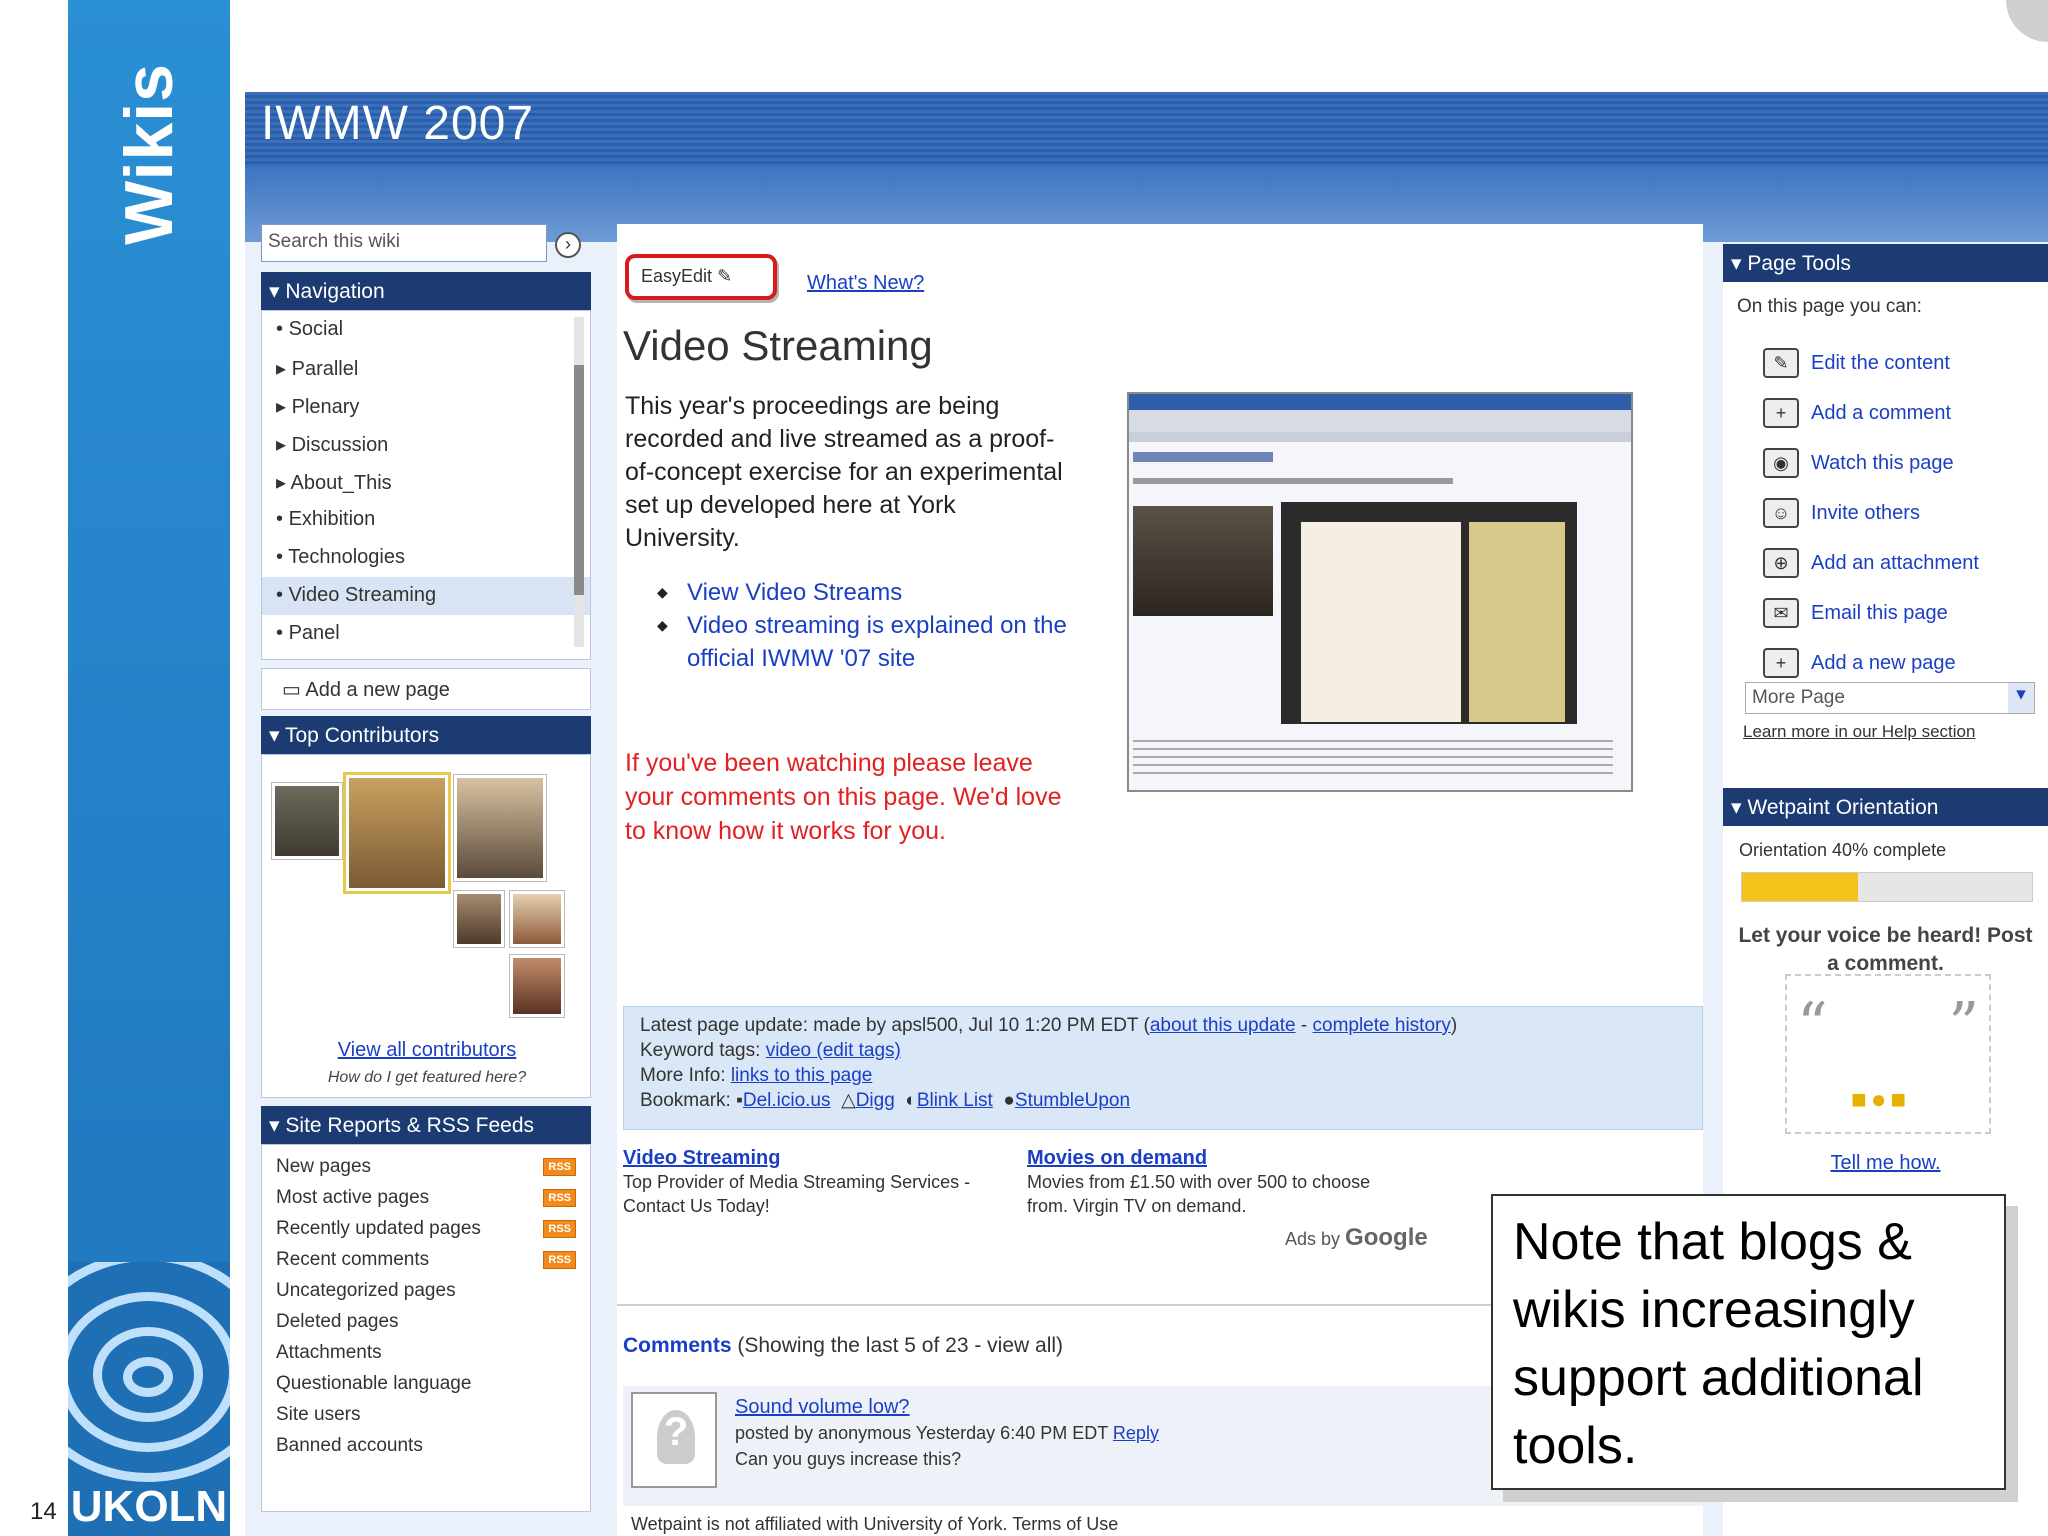  What do you see at coordinates (1885, 1163) in the screenshot?
I see `tell-me-how-link: Tell me how.` at bounding box center [1885, 1163].